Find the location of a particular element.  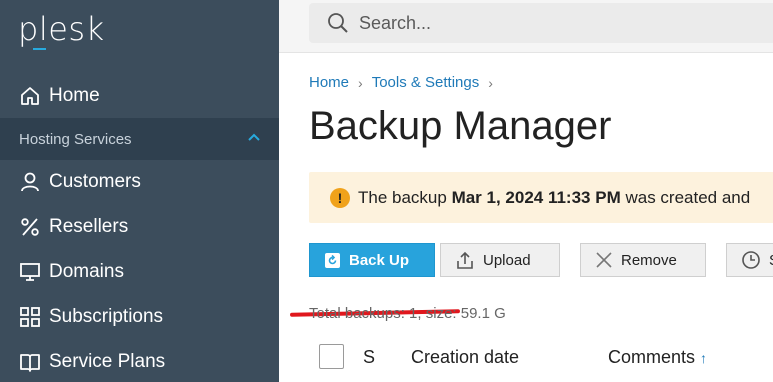

search-icon is located at coordinates (338, 23).